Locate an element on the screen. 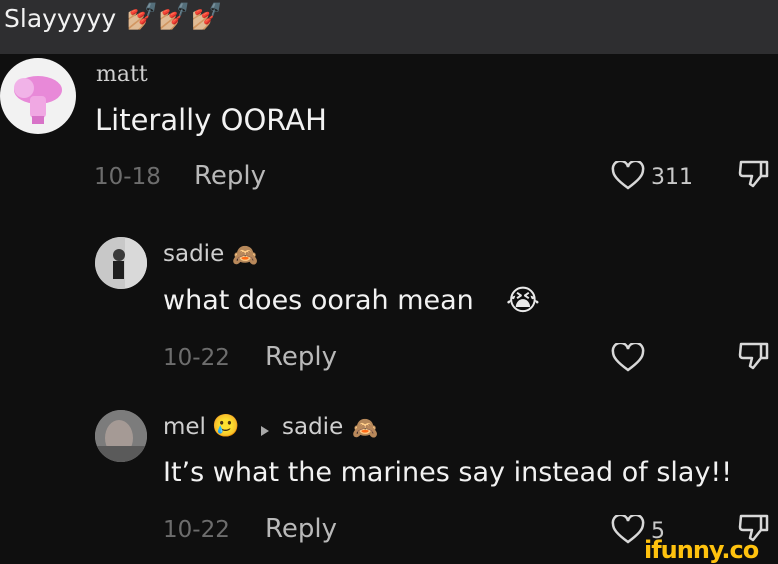 Image resolution: width=778 pixels, height=564 pixels. smiling-tear-emoji: 🥲 is located at coordinates (226, 426).